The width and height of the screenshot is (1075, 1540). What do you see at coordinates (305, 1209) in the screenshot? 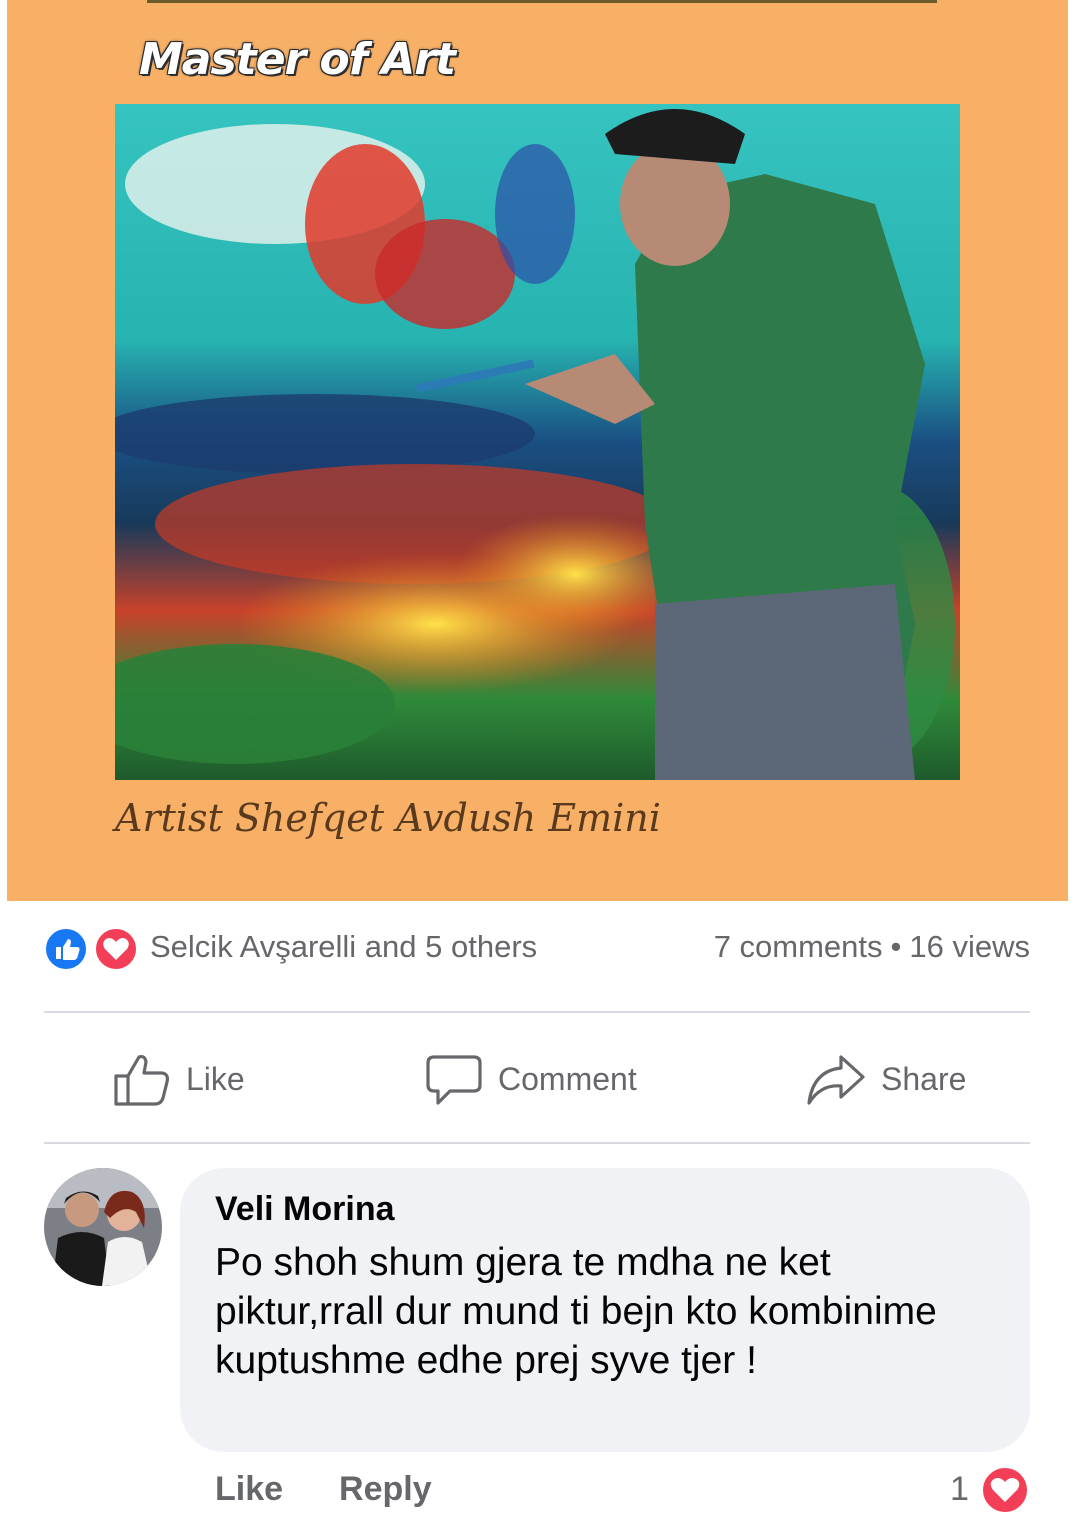
I see `comment-author: Veli Morina` at bounding box center [305, 1209].